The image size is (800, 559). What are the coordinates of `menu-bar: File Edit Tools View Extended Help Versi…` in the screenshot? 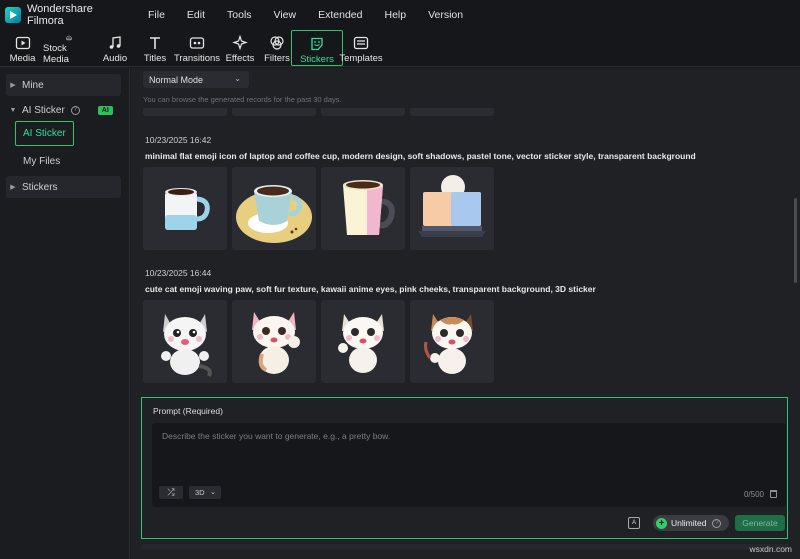 It's located at (316, 15).